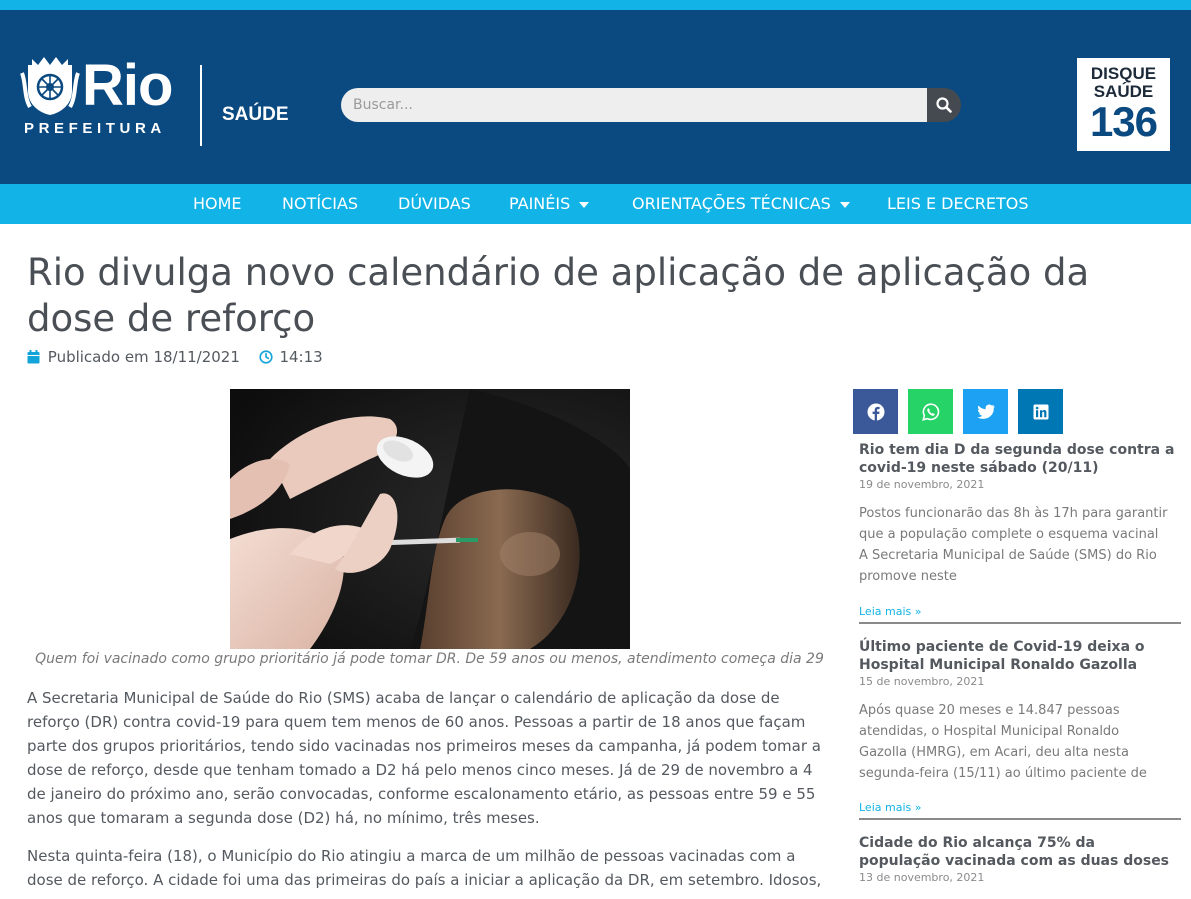 The image size is (1191, 899). I want to click on sidebar-post-date: 19 de novembro, 2021, so click(922, 484).